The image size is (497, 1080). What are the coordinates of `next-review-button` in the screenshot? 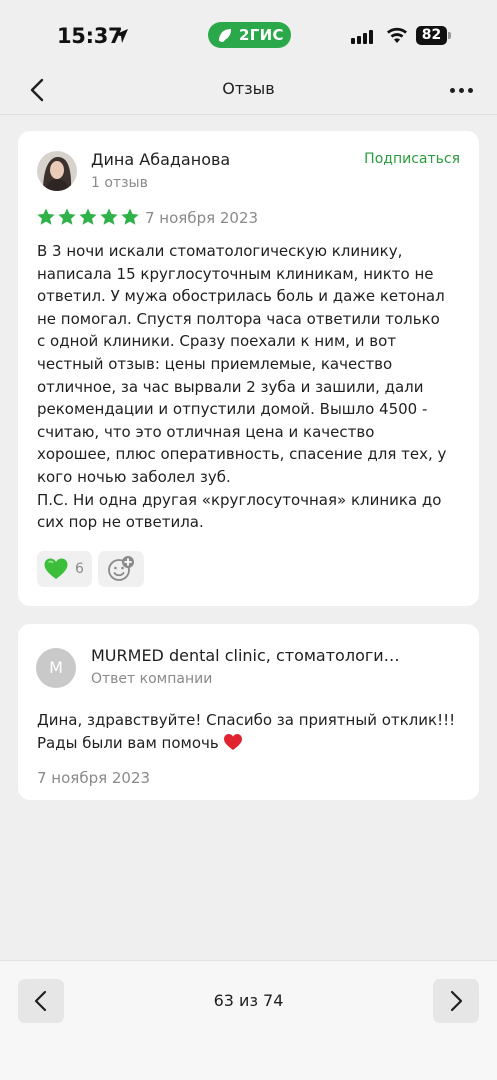 It's located at (456, 1001).